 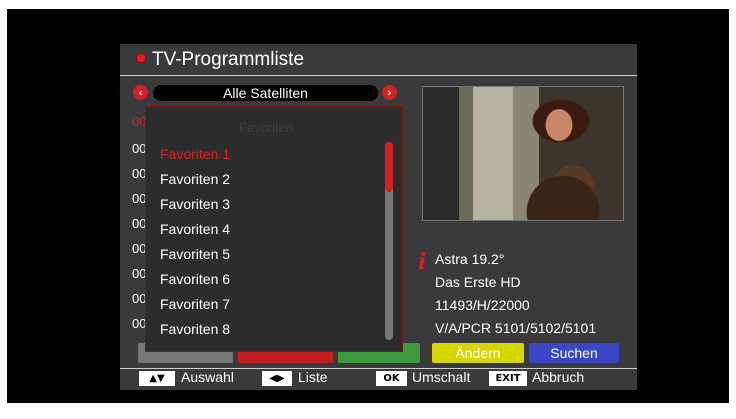 What do you see at coordinates (195, 254) in the screenshot?
I see `popup-item: Favoriten 5` at bounding box center [195, 254].